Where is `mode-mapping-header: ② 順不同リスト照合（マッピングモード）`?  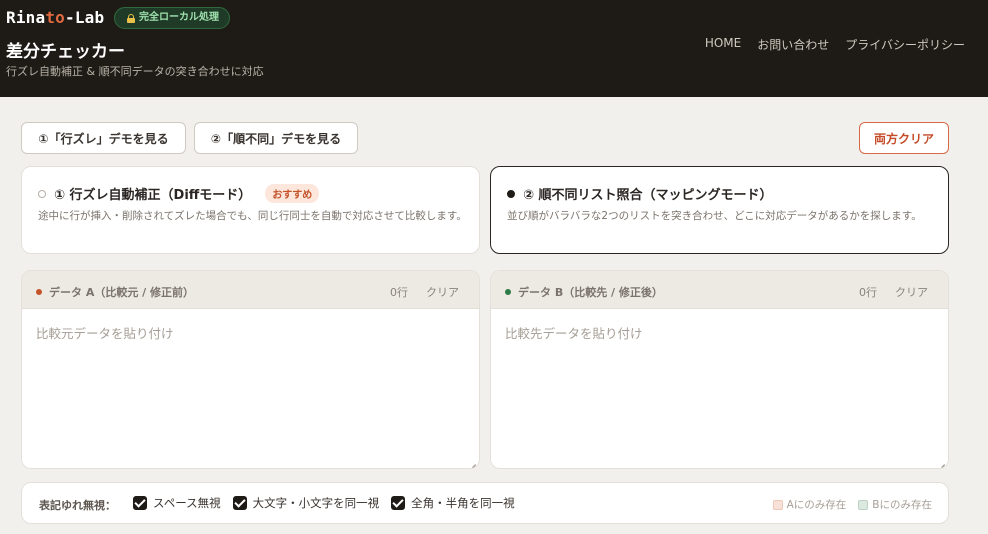
mode-mapping-header: ② 順不同リスト照合（マッピングモード） is located at coordinates (640, 193).